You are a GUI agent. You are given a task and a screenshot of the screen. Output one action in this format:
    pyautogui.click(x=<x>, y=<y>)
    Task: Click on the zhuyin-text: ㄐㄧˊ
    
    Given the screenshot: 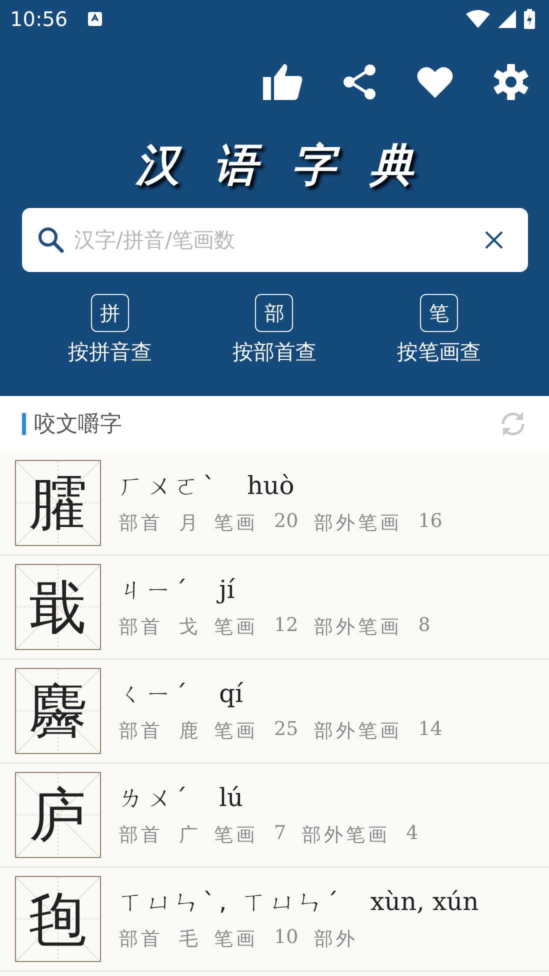 What is the action you would take?
    pyautogui.click(x=155, y=590)
    